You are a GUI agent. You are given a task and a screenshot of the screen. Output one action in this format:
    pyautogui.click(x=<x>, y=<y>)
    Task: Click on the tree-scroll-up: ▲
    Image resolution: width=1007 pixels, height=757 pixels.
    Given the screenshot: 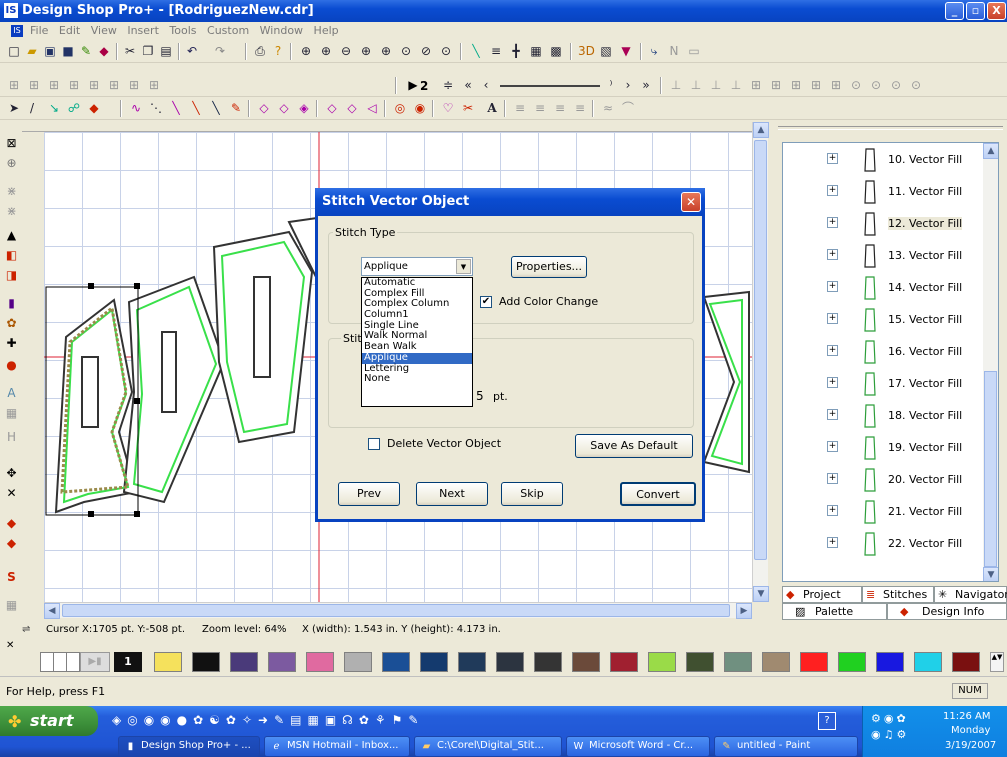 What is the action you would take?
    pyautogui.click(x=990, y=151)
    